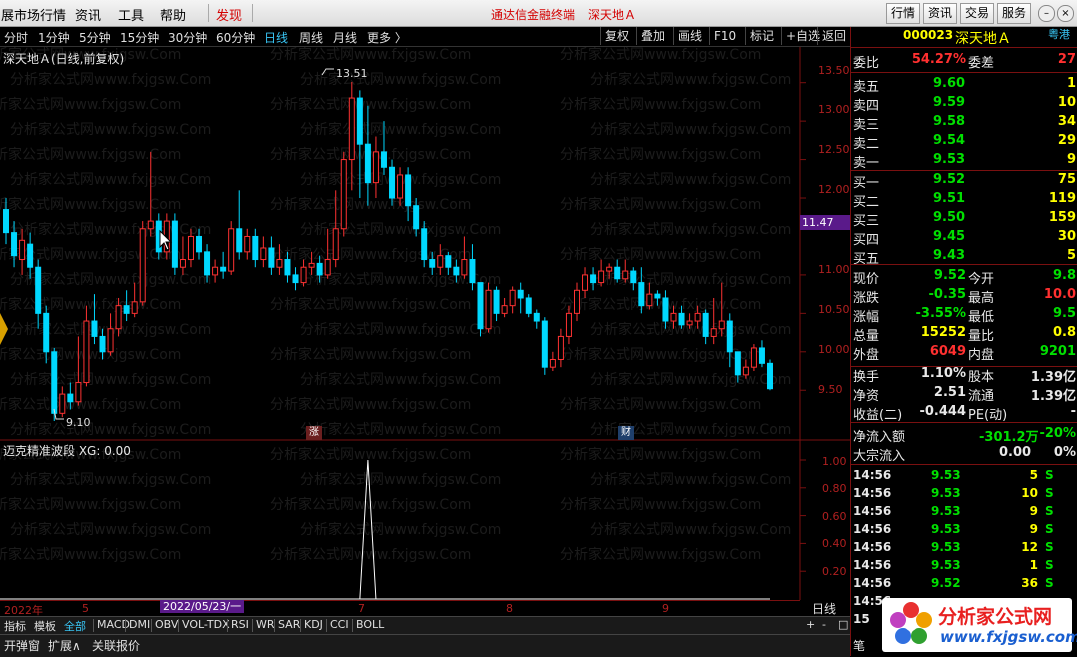  Describe the element at coordinates (866, 355) in the screenshot. I see `stat-label: 外盘` at that location.